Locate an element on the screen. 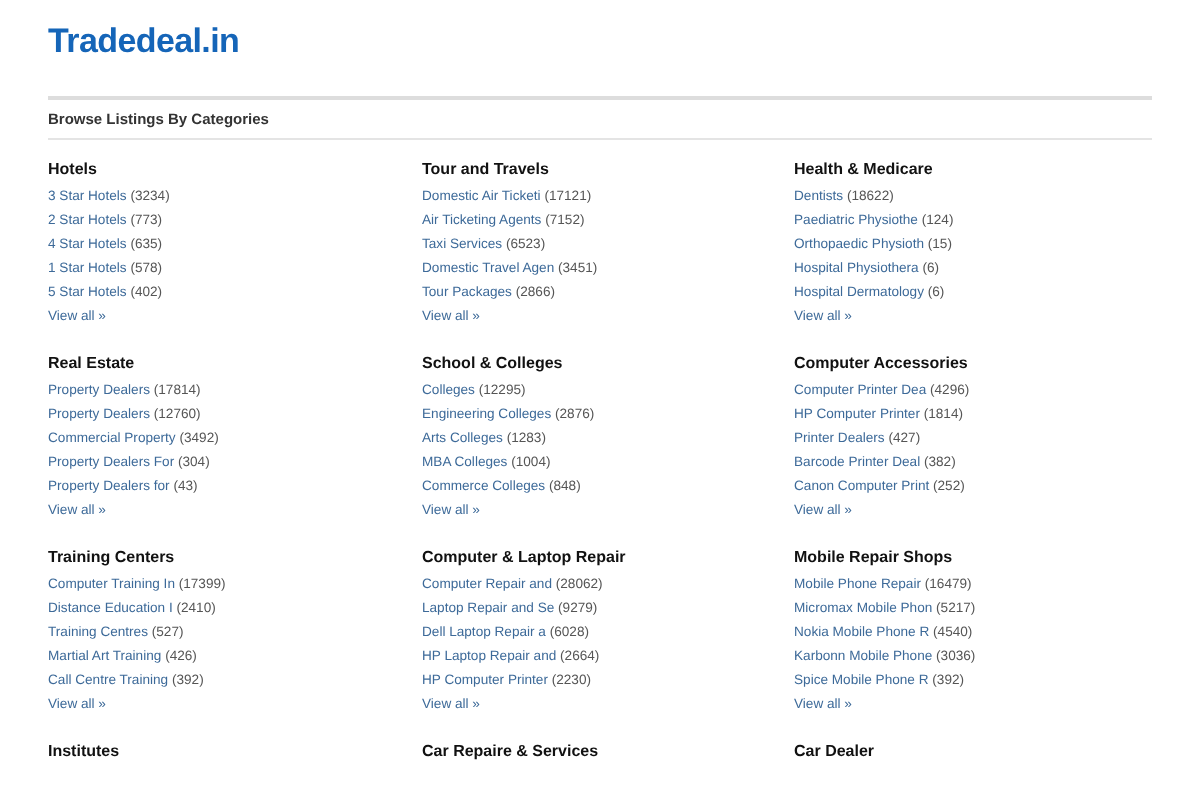 The height and width of the screenshot is (800, 1200). category-heading: Mobile Repair Shops is located at coordinates (874, 558).